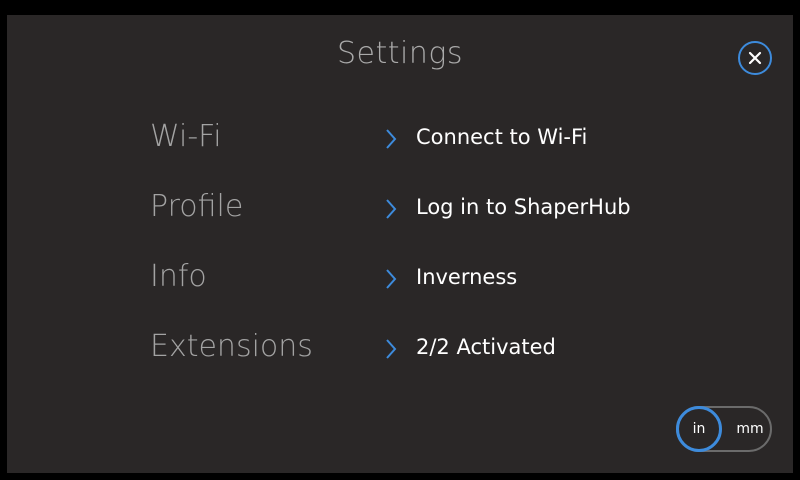  Describe the element at coordinates (186, 136) in the screenshot. I see `row-label: Wi-Fi` at that location.